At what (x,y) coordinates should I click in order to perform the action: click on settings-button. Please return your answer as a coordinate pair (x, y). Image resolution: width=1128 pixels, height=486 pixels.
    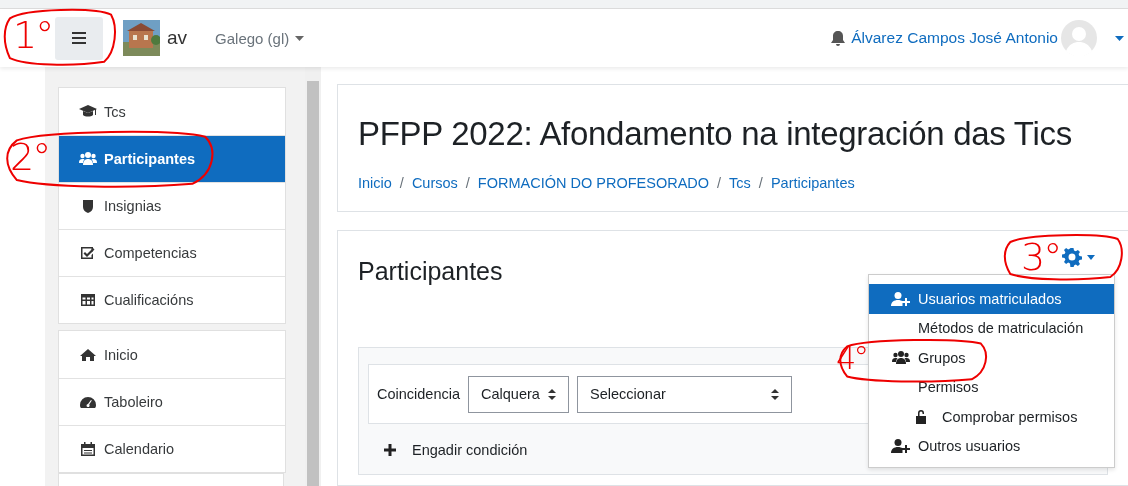
    Looking at the image, I should click on (1078, 257).